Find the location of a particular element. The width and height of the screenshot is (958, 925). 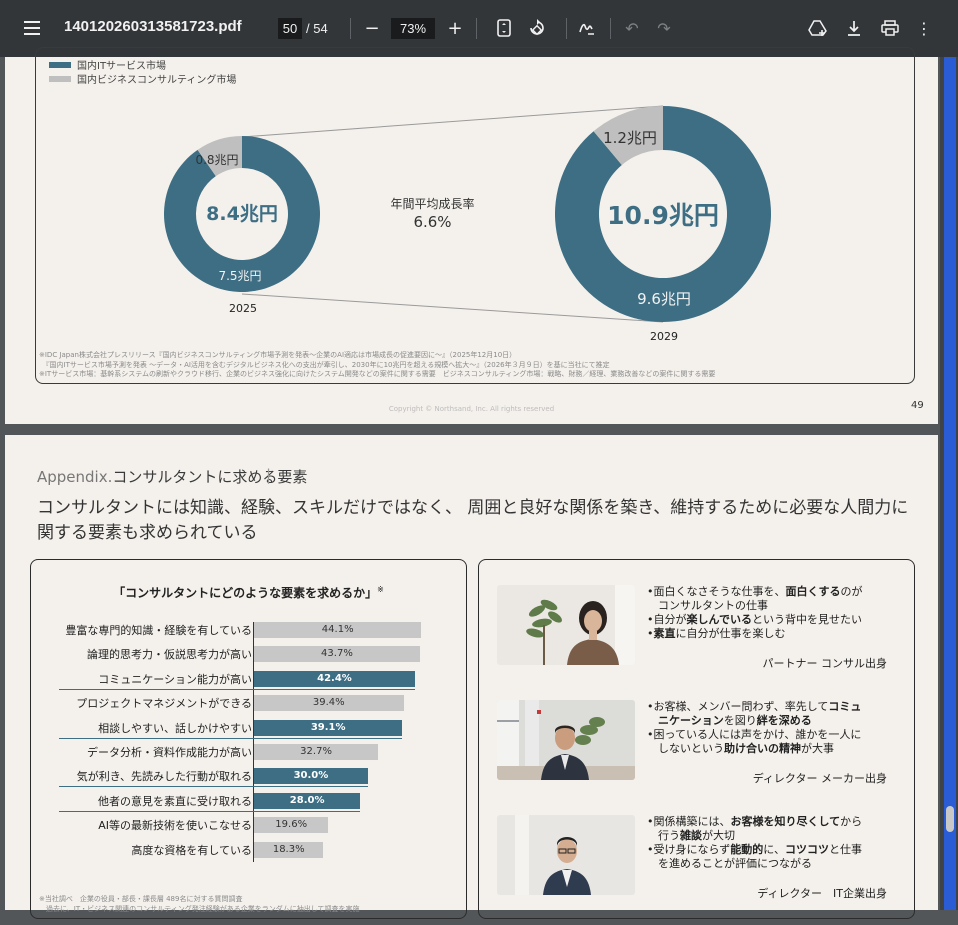

document-title: 140120260313581723.pdf is located at coordinates (153, 26).